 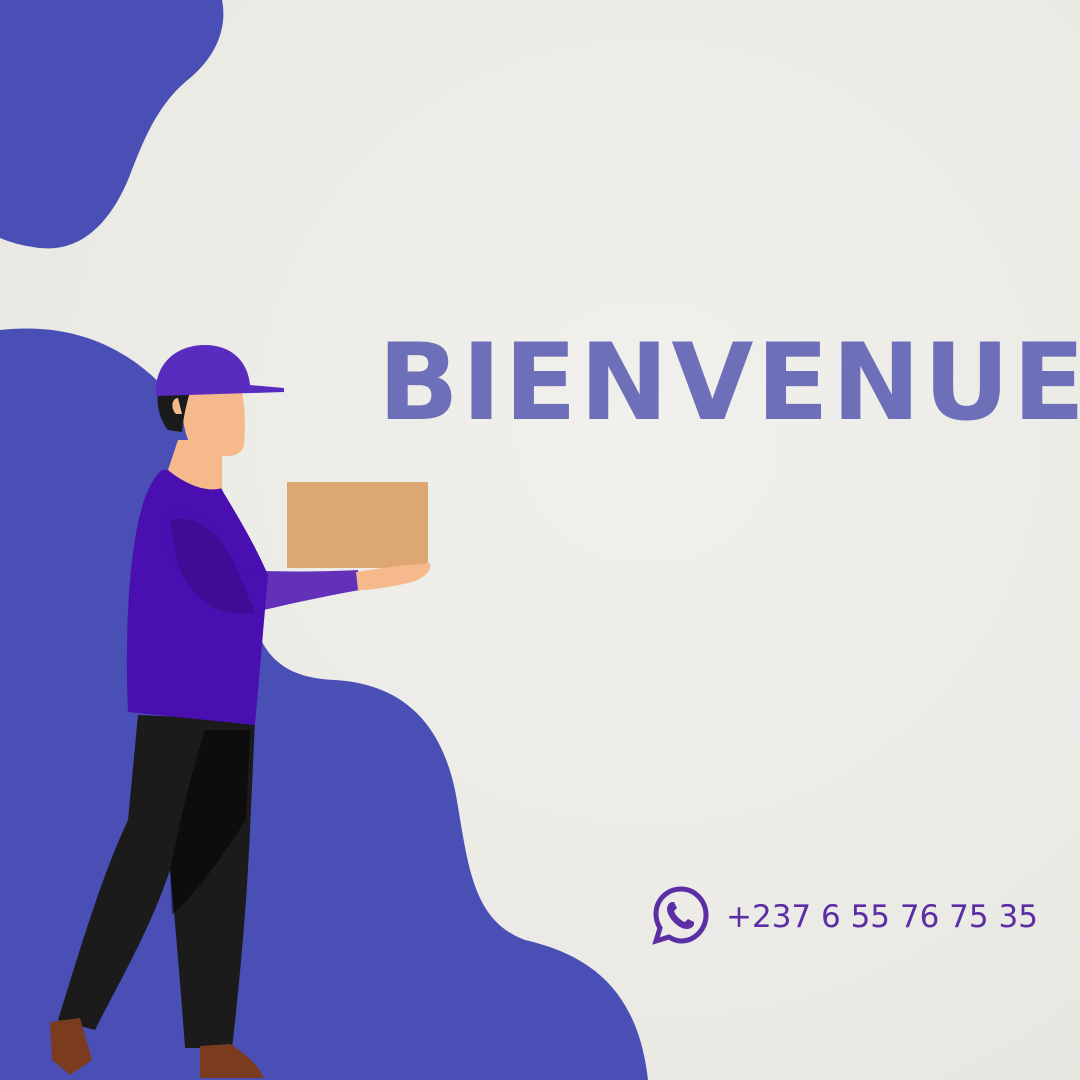 What do you see at coordinates (729, 382) in the screenshot?
I see `welcome-heading: BIENVENUE` at bounding box center [729, 382].